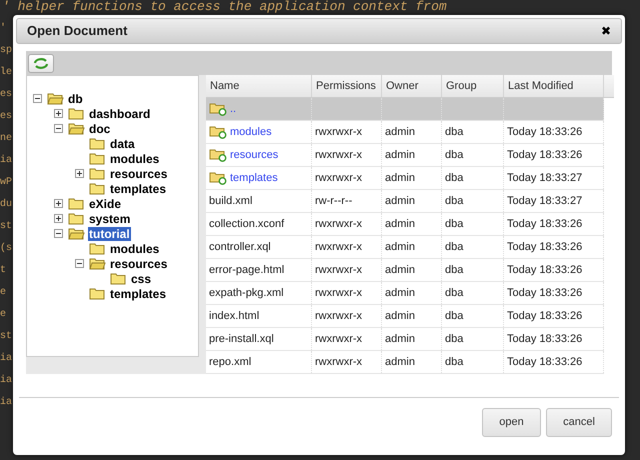 This screenshot has width=640, height=460. I want to click on table-row: repo.xml rwxrwxr-x admin dba Today 18:33:26, so click(405, 362).